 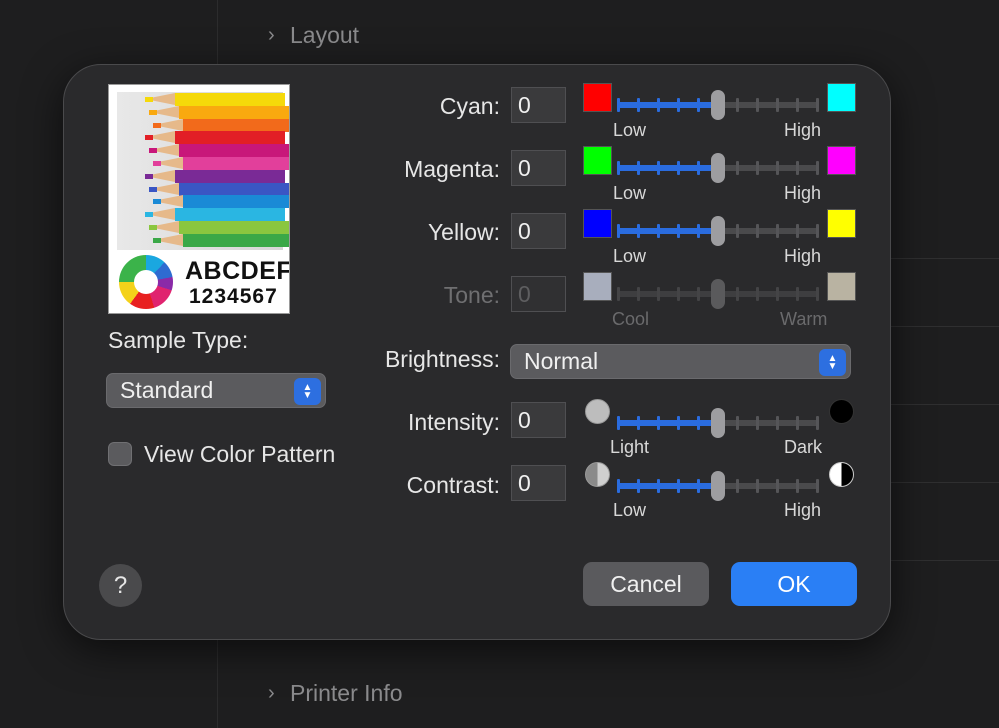 What do you see at coordinates (841, 474) in the screenshot?
I see `high-contrast-icon` at bounding box center [841, 474].